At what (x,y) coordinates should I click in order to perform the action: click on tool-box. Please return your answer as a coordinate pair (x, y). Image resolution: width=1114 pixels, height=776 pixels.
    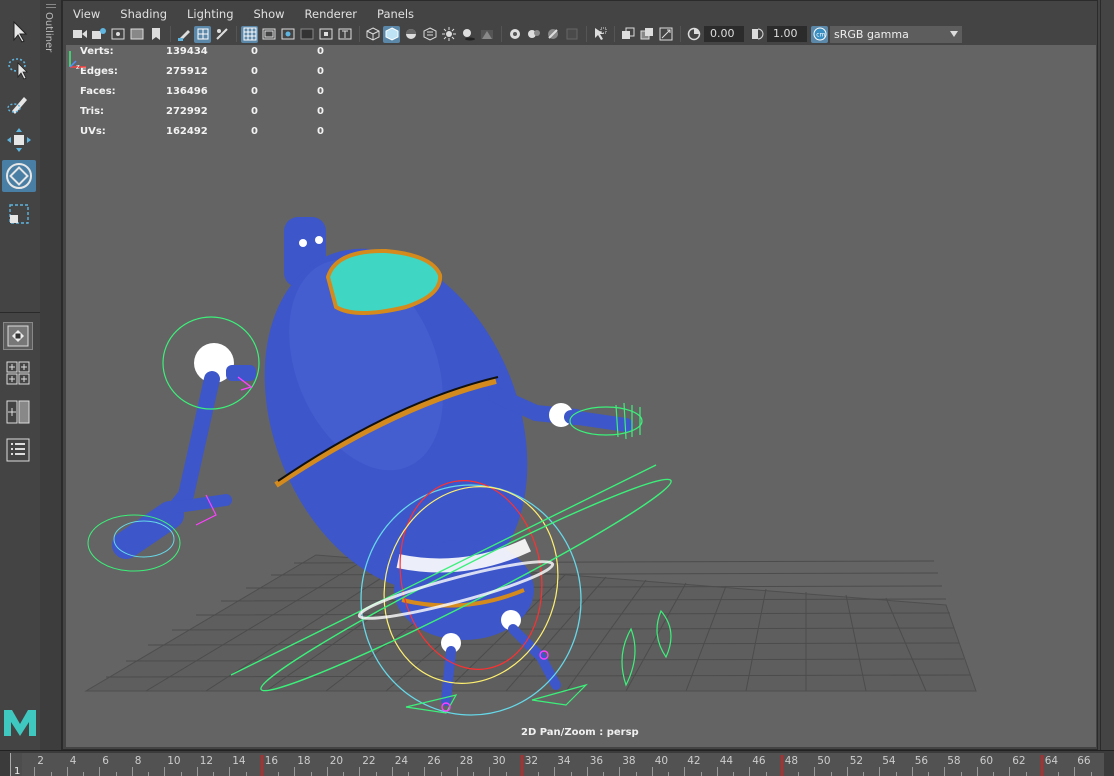
    Looking at the image, I should click on (20, 375).